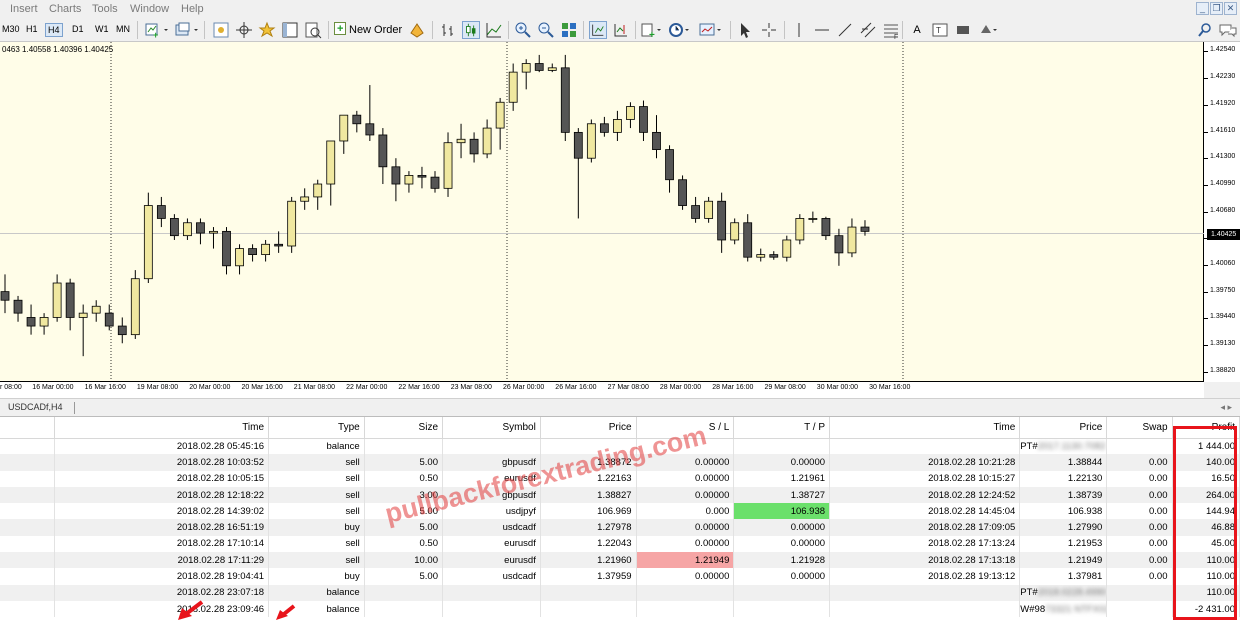 The height and width of the screenshot is (620, 1240). What do you see at coordinates (368, 29) in the screenshot?
I see `new-order-button: New Order` at bounding box center [368, 29].